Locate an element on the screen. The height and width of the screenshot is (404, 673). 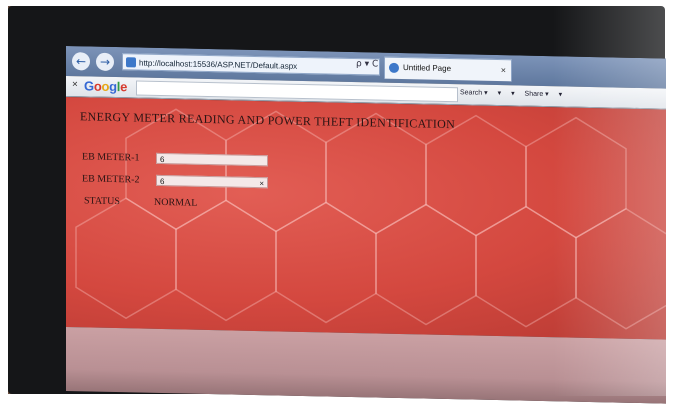
address-tools: ρ ▾ C is located at coordinates (367, 64).